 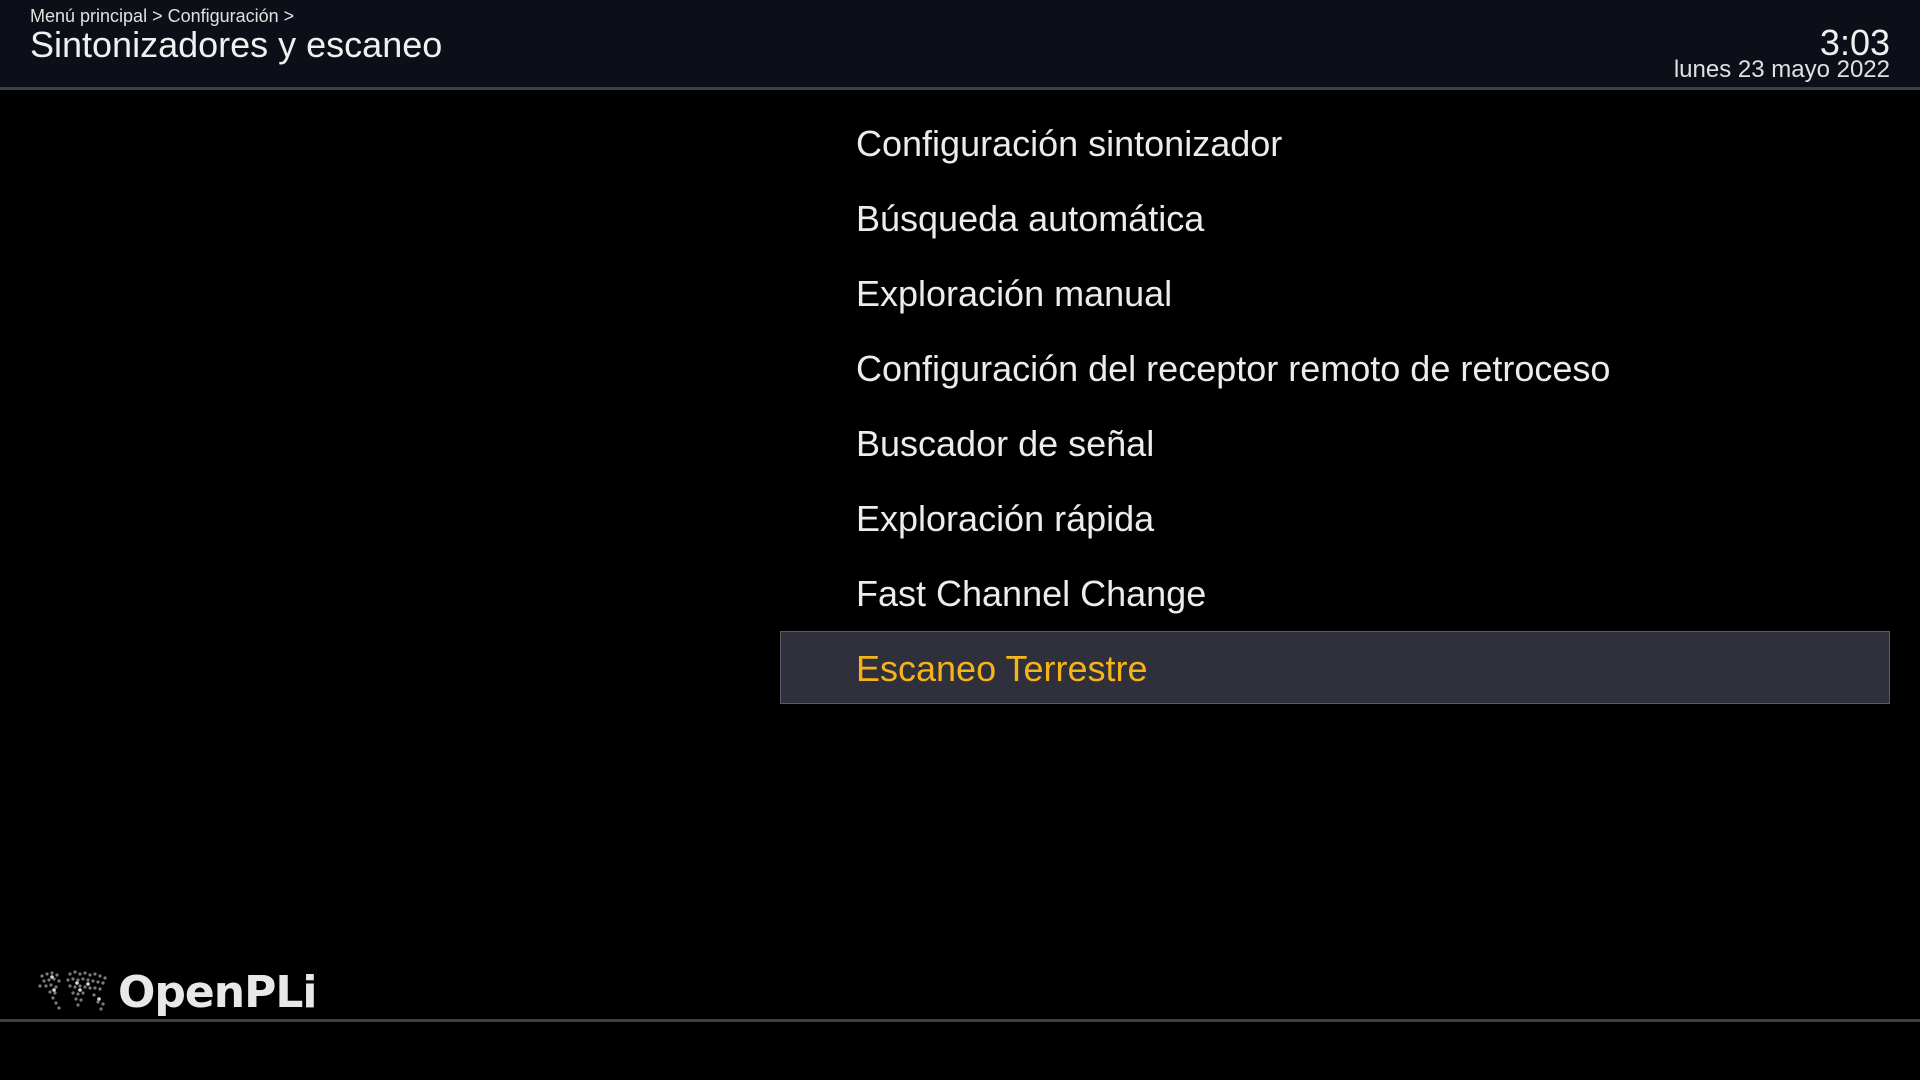 I want to click on menu-item-fast-channel-change: Fast Channel Change, so click(x=1335, y=592).